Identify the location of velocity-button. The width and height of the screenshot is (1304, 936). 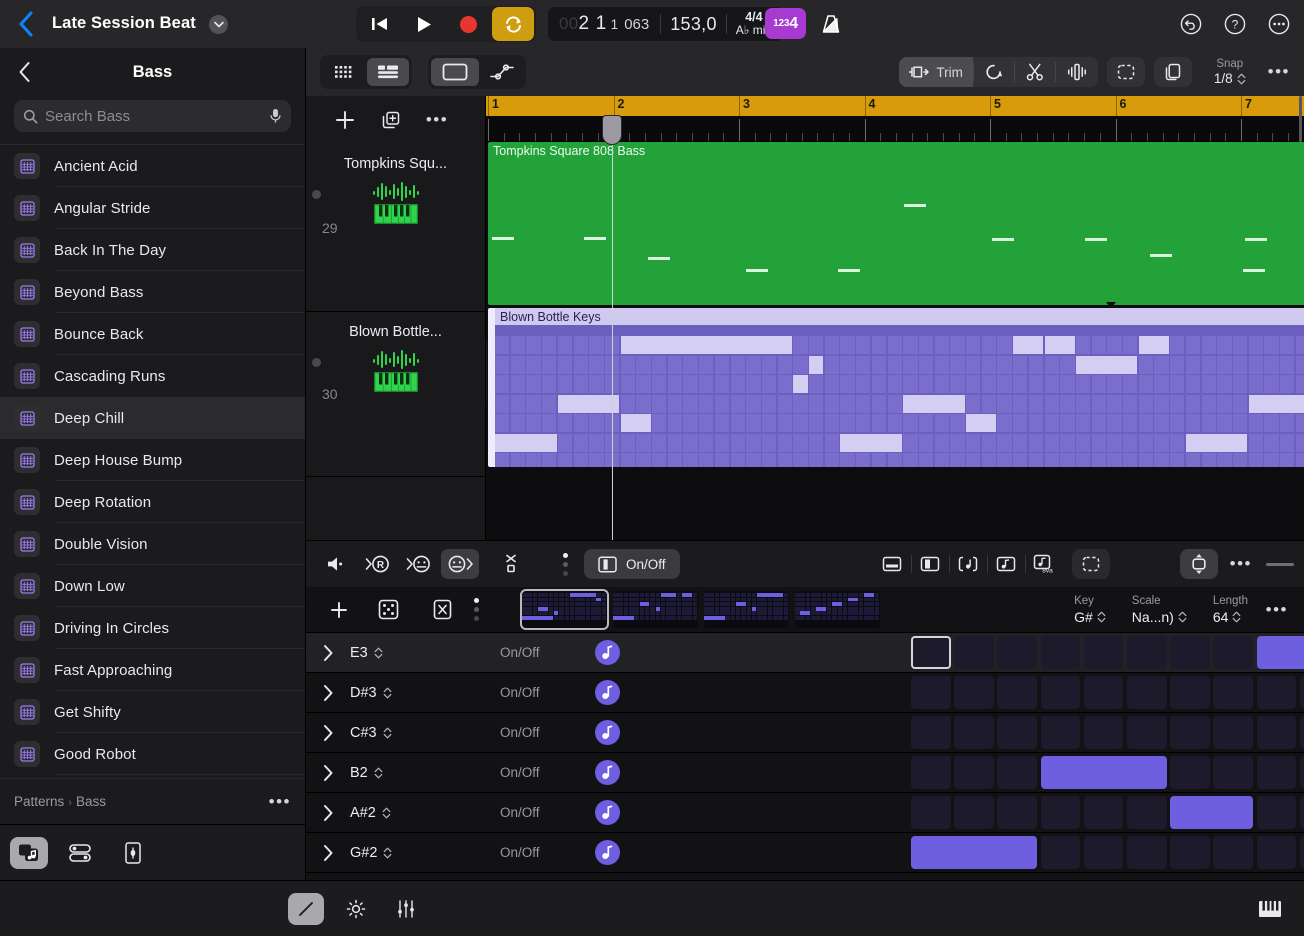
(892, 564).